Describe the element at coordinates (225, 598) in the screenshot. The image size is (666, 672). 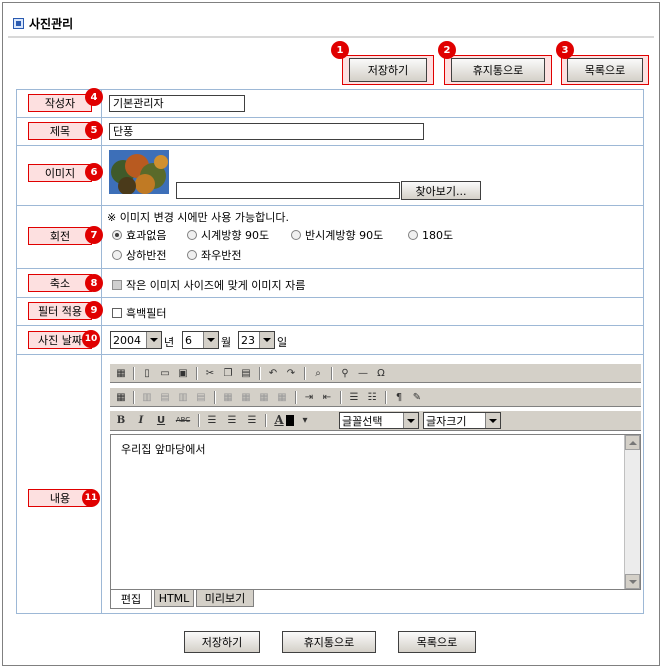
I see `tab-preview: 미리보기` at that location.